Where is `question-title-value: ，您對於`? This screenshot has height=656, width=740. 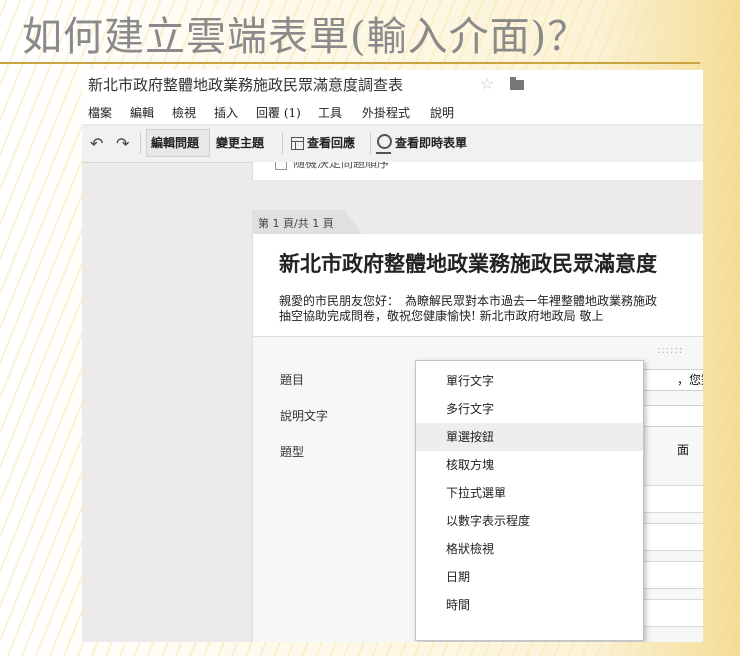 question-title-value: ，您對於 is located at coordinates (690, 380).